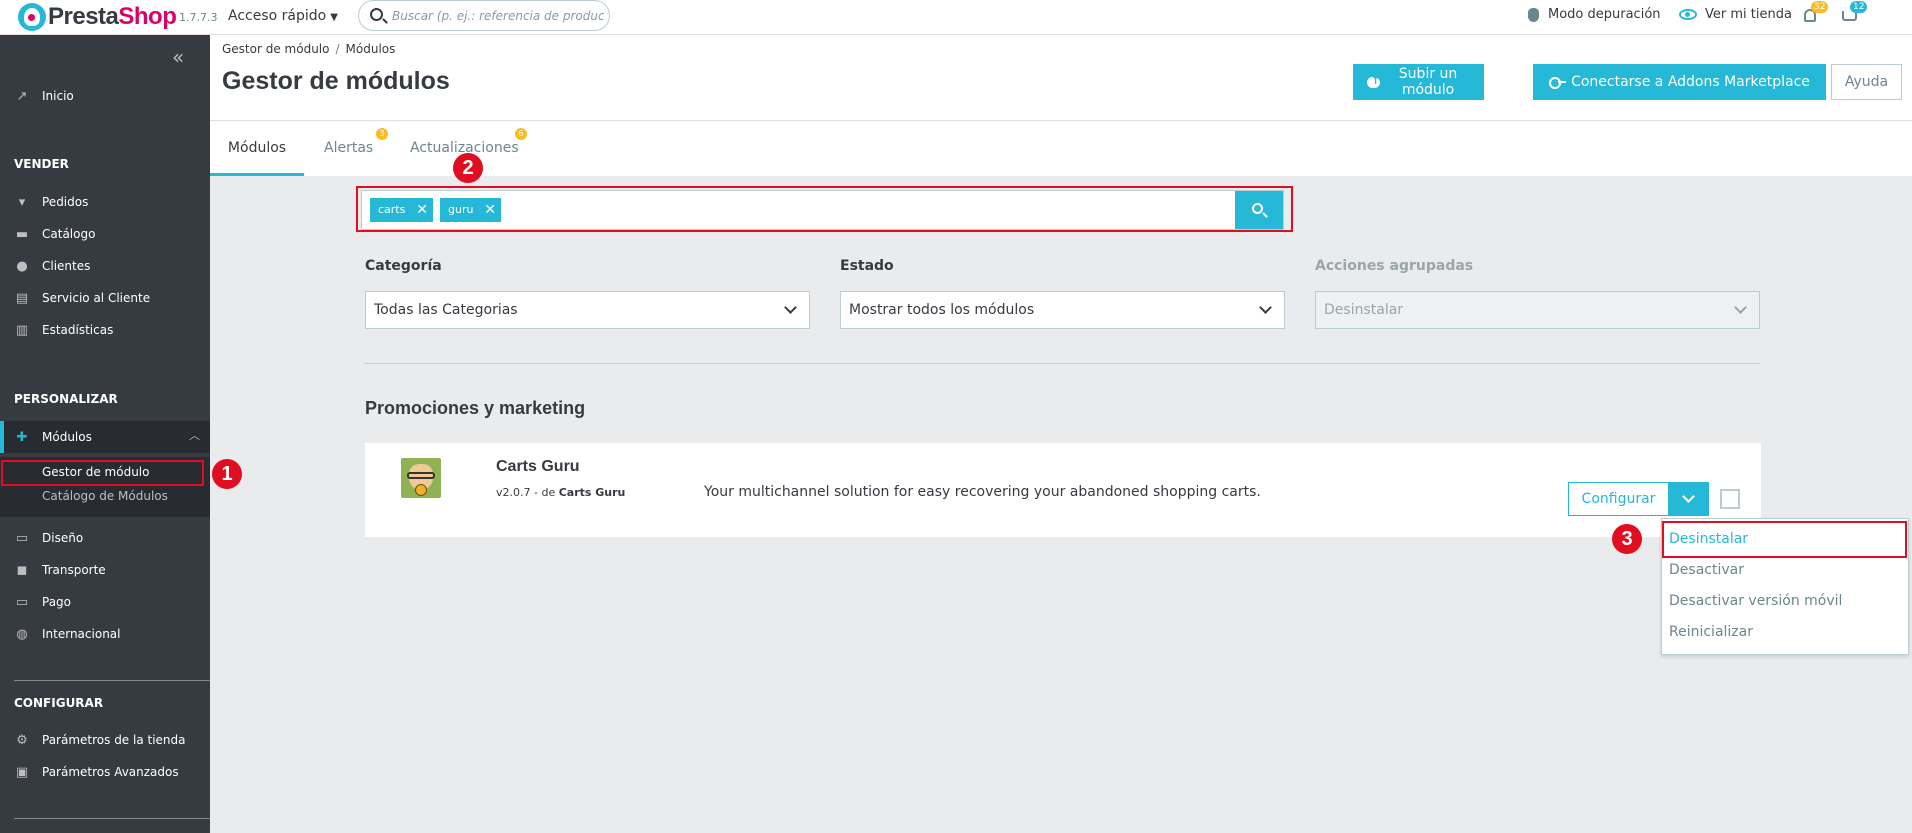 The height and width of the screenshot is (833, 1912). What do you see at coordinates (57, 602) in the screenshot?
I see `sidebar-item-label: Pago` at bounding box center [57, 602].